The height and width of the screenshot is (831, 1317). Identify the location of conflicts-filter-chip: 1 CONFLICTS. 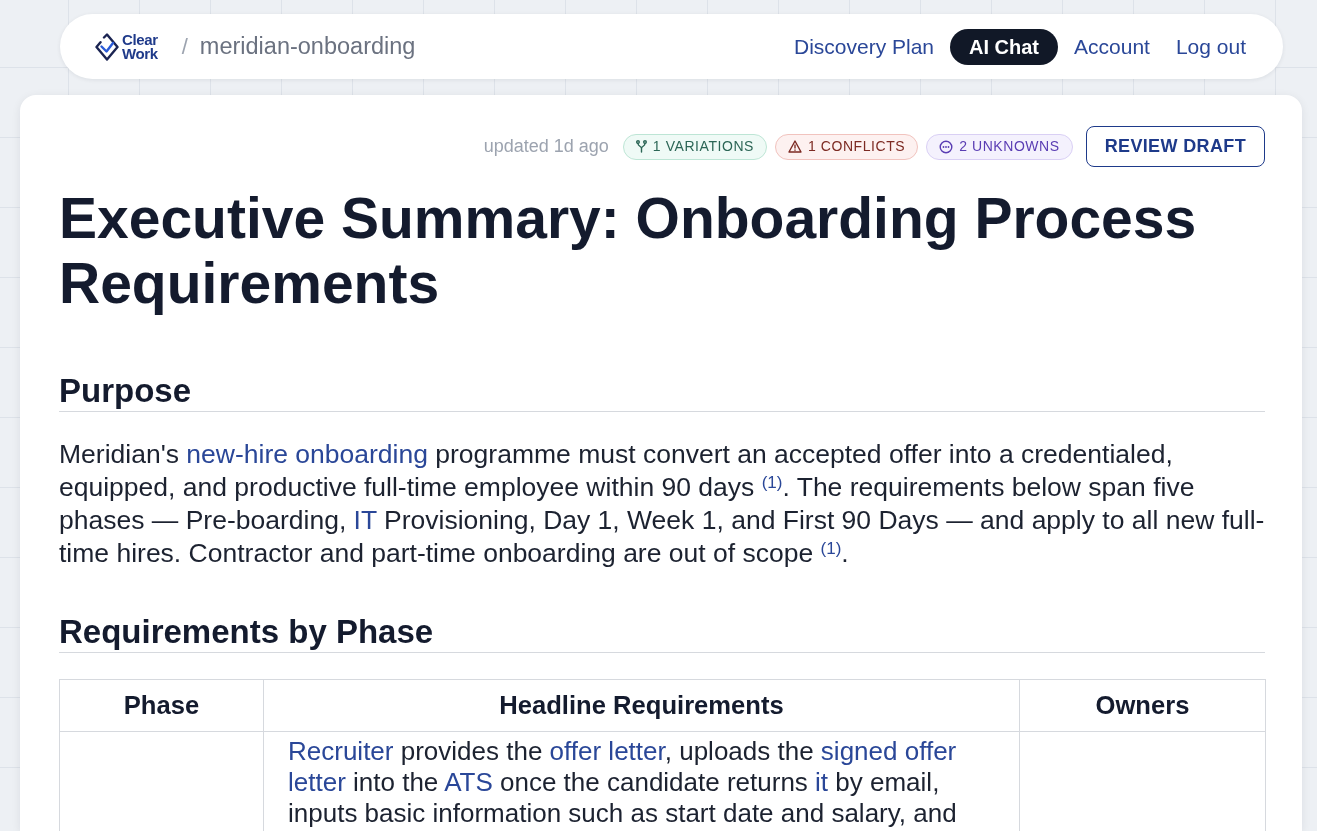
(847, 146).